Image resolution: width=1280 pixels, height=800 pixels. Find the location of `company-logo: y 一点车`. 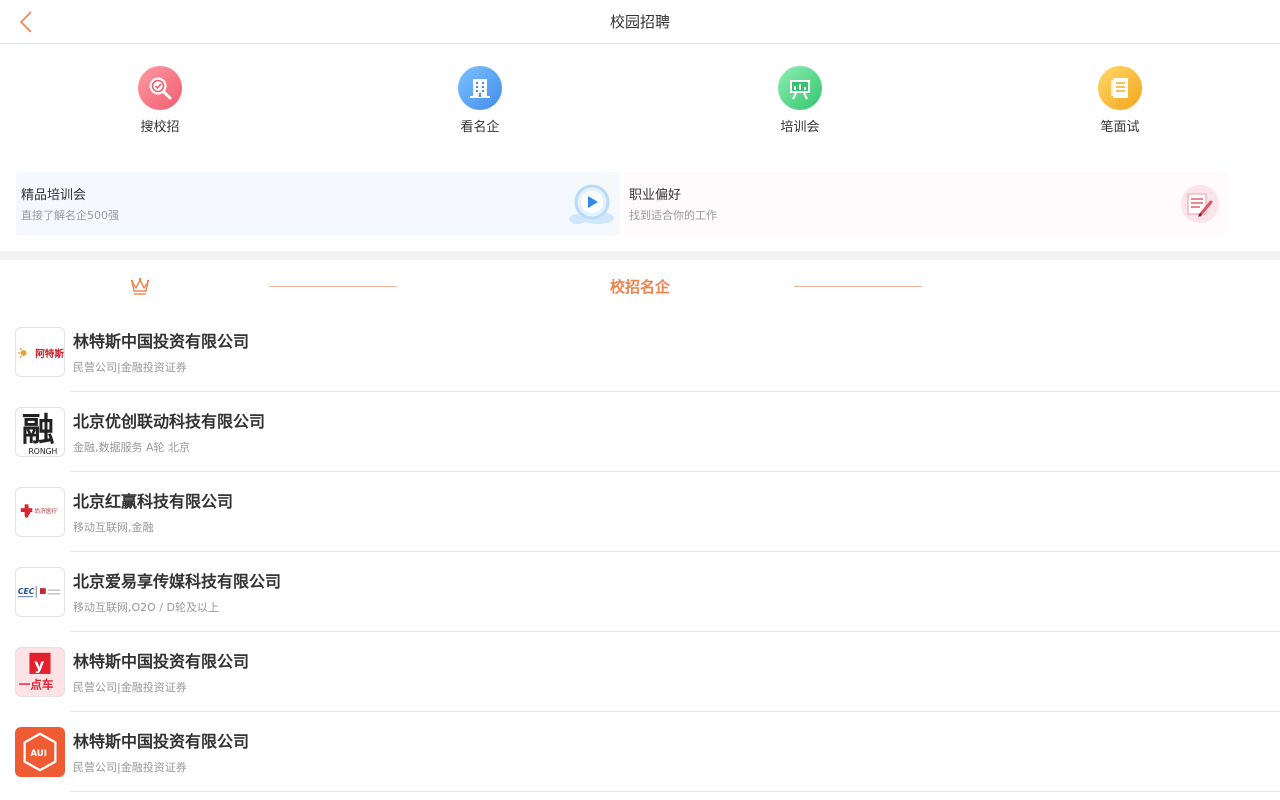

company-logo: y 一点车 is located at coordinates (40, 672).